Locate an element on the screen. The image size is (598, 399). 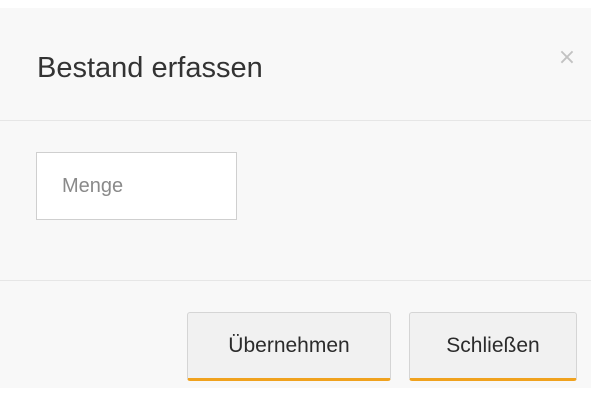
apply-button: Übernehmen is located at coordinates (289, 346).